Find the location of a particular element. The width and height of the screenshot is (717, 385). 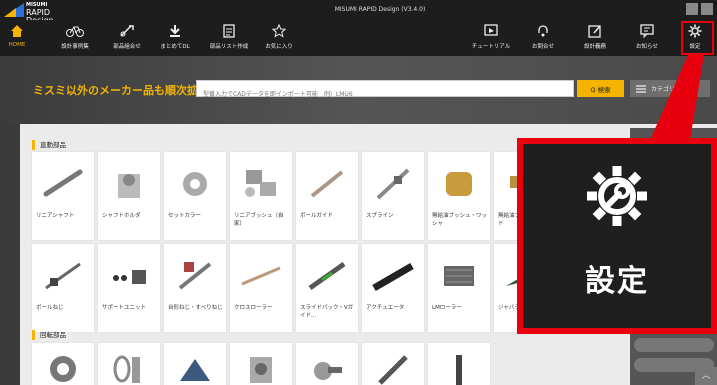

linear-bushing-image is located at coordinates (260, 183).